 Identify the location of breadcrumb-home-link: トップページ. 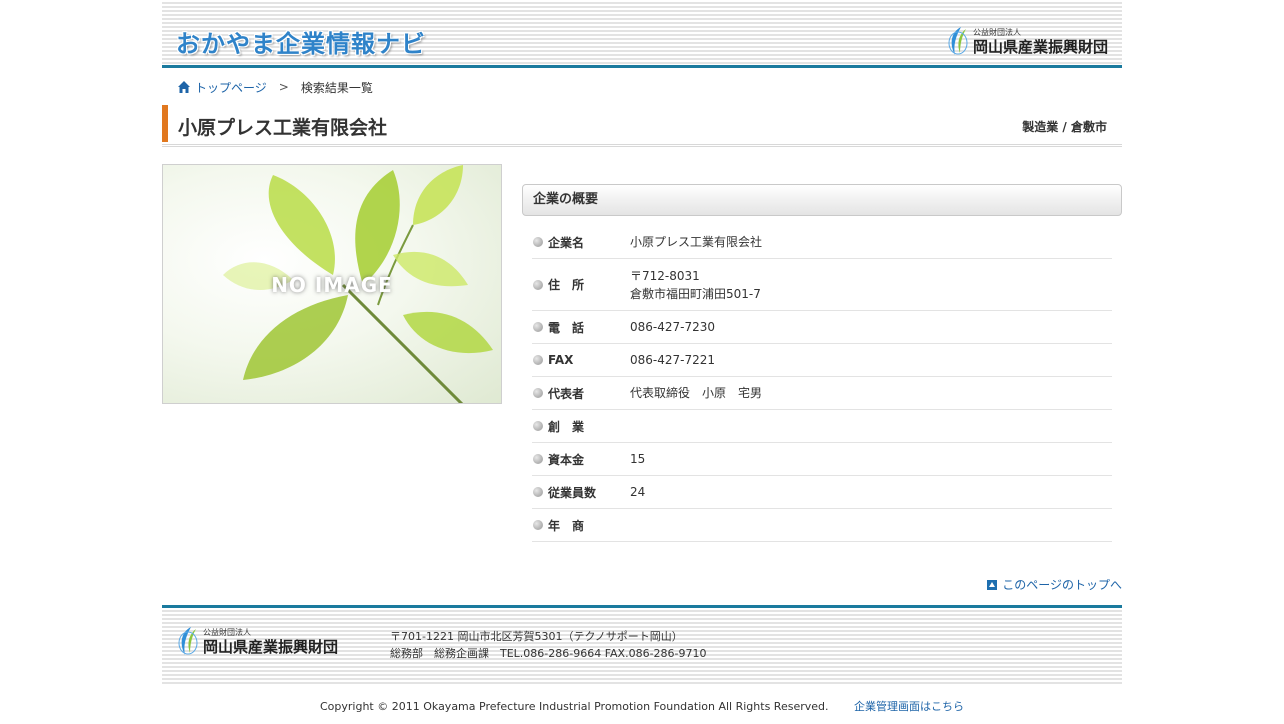
(231, 87).